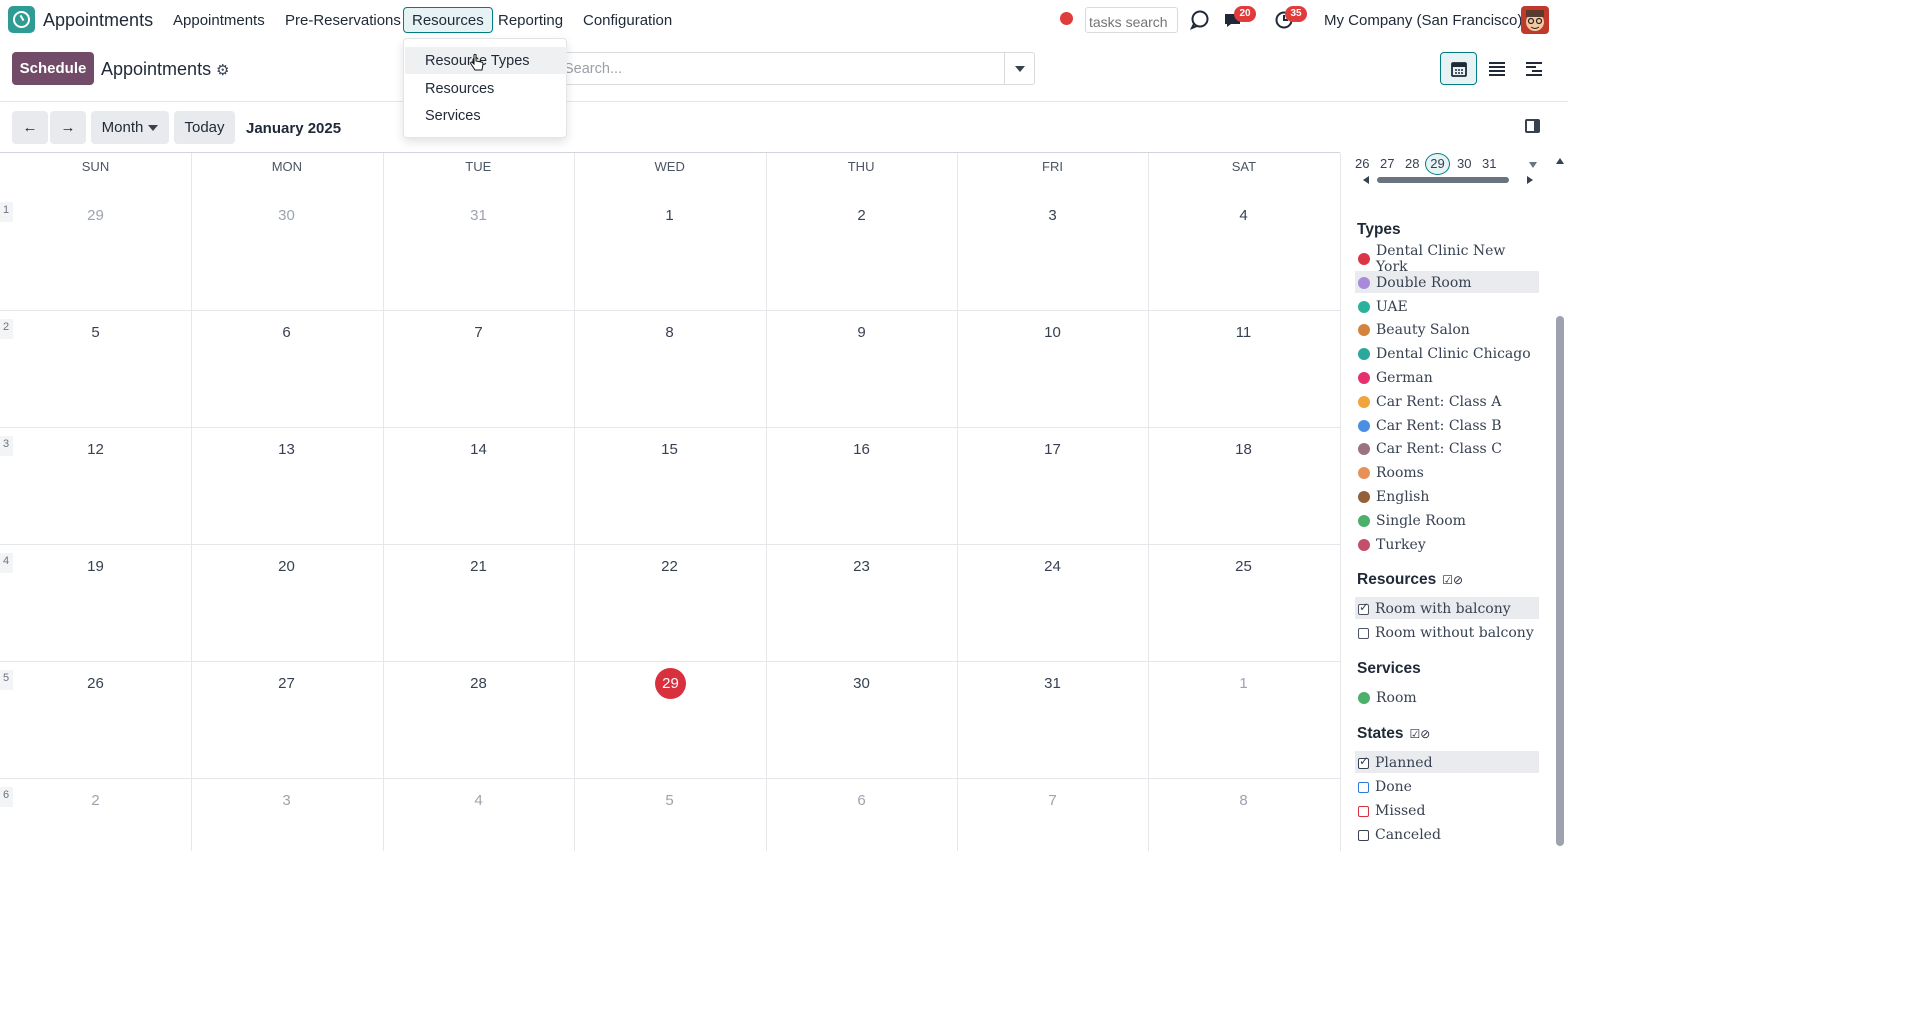 The height and width of the screenshot is (1034, 1906). Describe the element at coordinates (286, 449) in the screenshot. I see `day-number: 13` at that location.